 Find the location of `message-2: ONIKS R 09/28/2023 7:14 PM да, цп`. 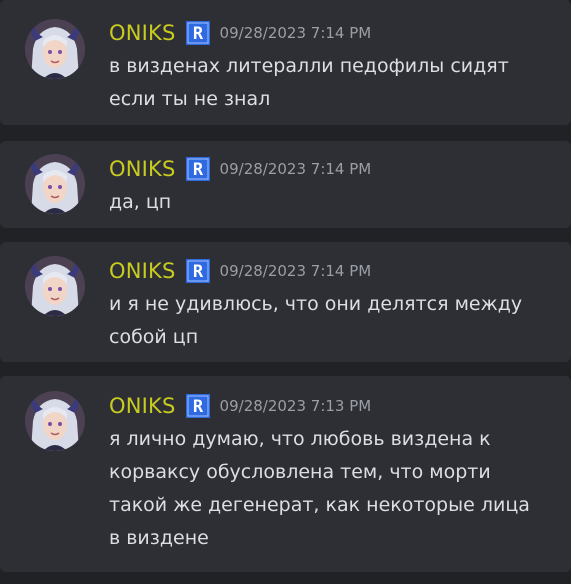

message-2: ONIKS R 09/28/2023 7:14 PM да, цп is located at coordinates (285, 184).